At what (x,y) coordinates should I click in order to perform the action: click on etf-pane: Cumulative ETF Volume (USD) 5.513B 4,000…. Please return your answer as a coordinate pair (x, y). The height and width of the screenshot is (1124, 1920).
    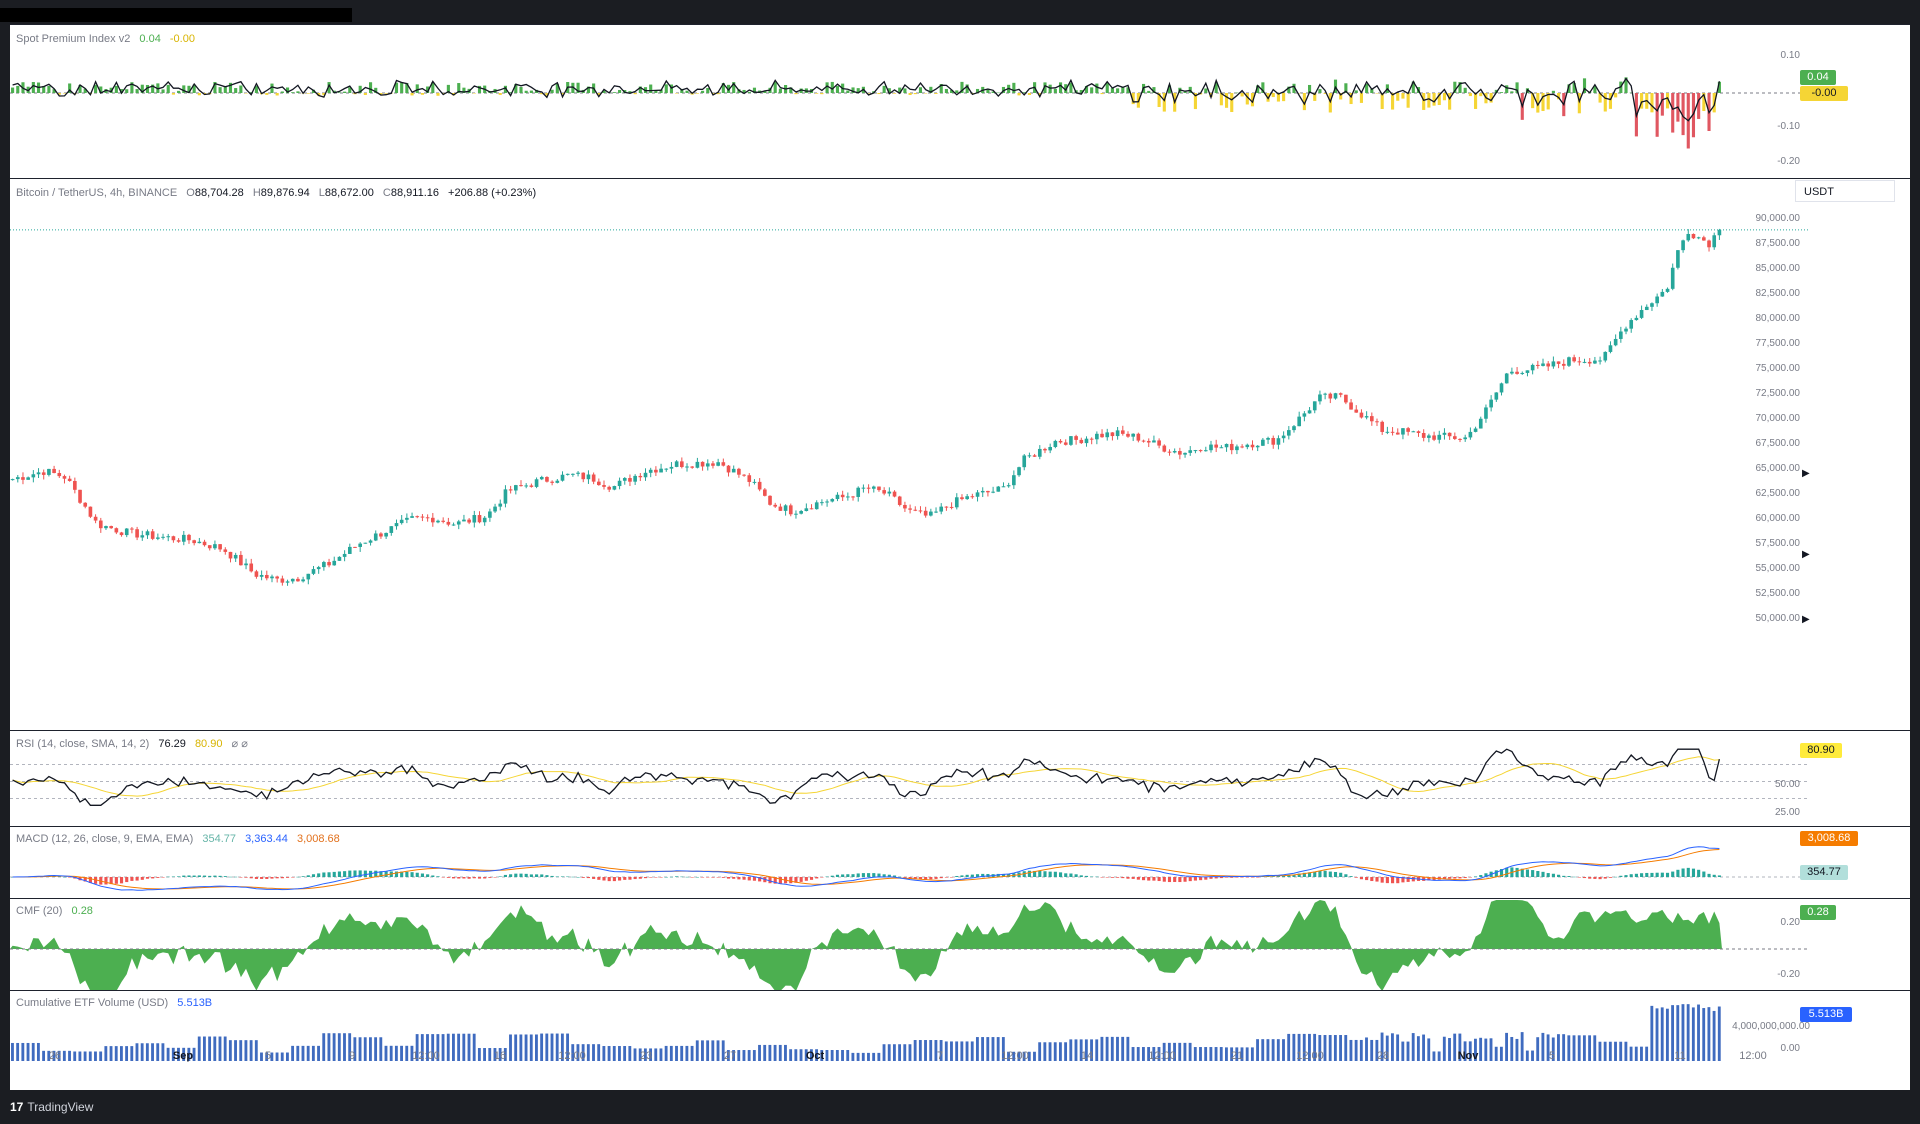
    Looking at the image, I should click on (960, 1026).